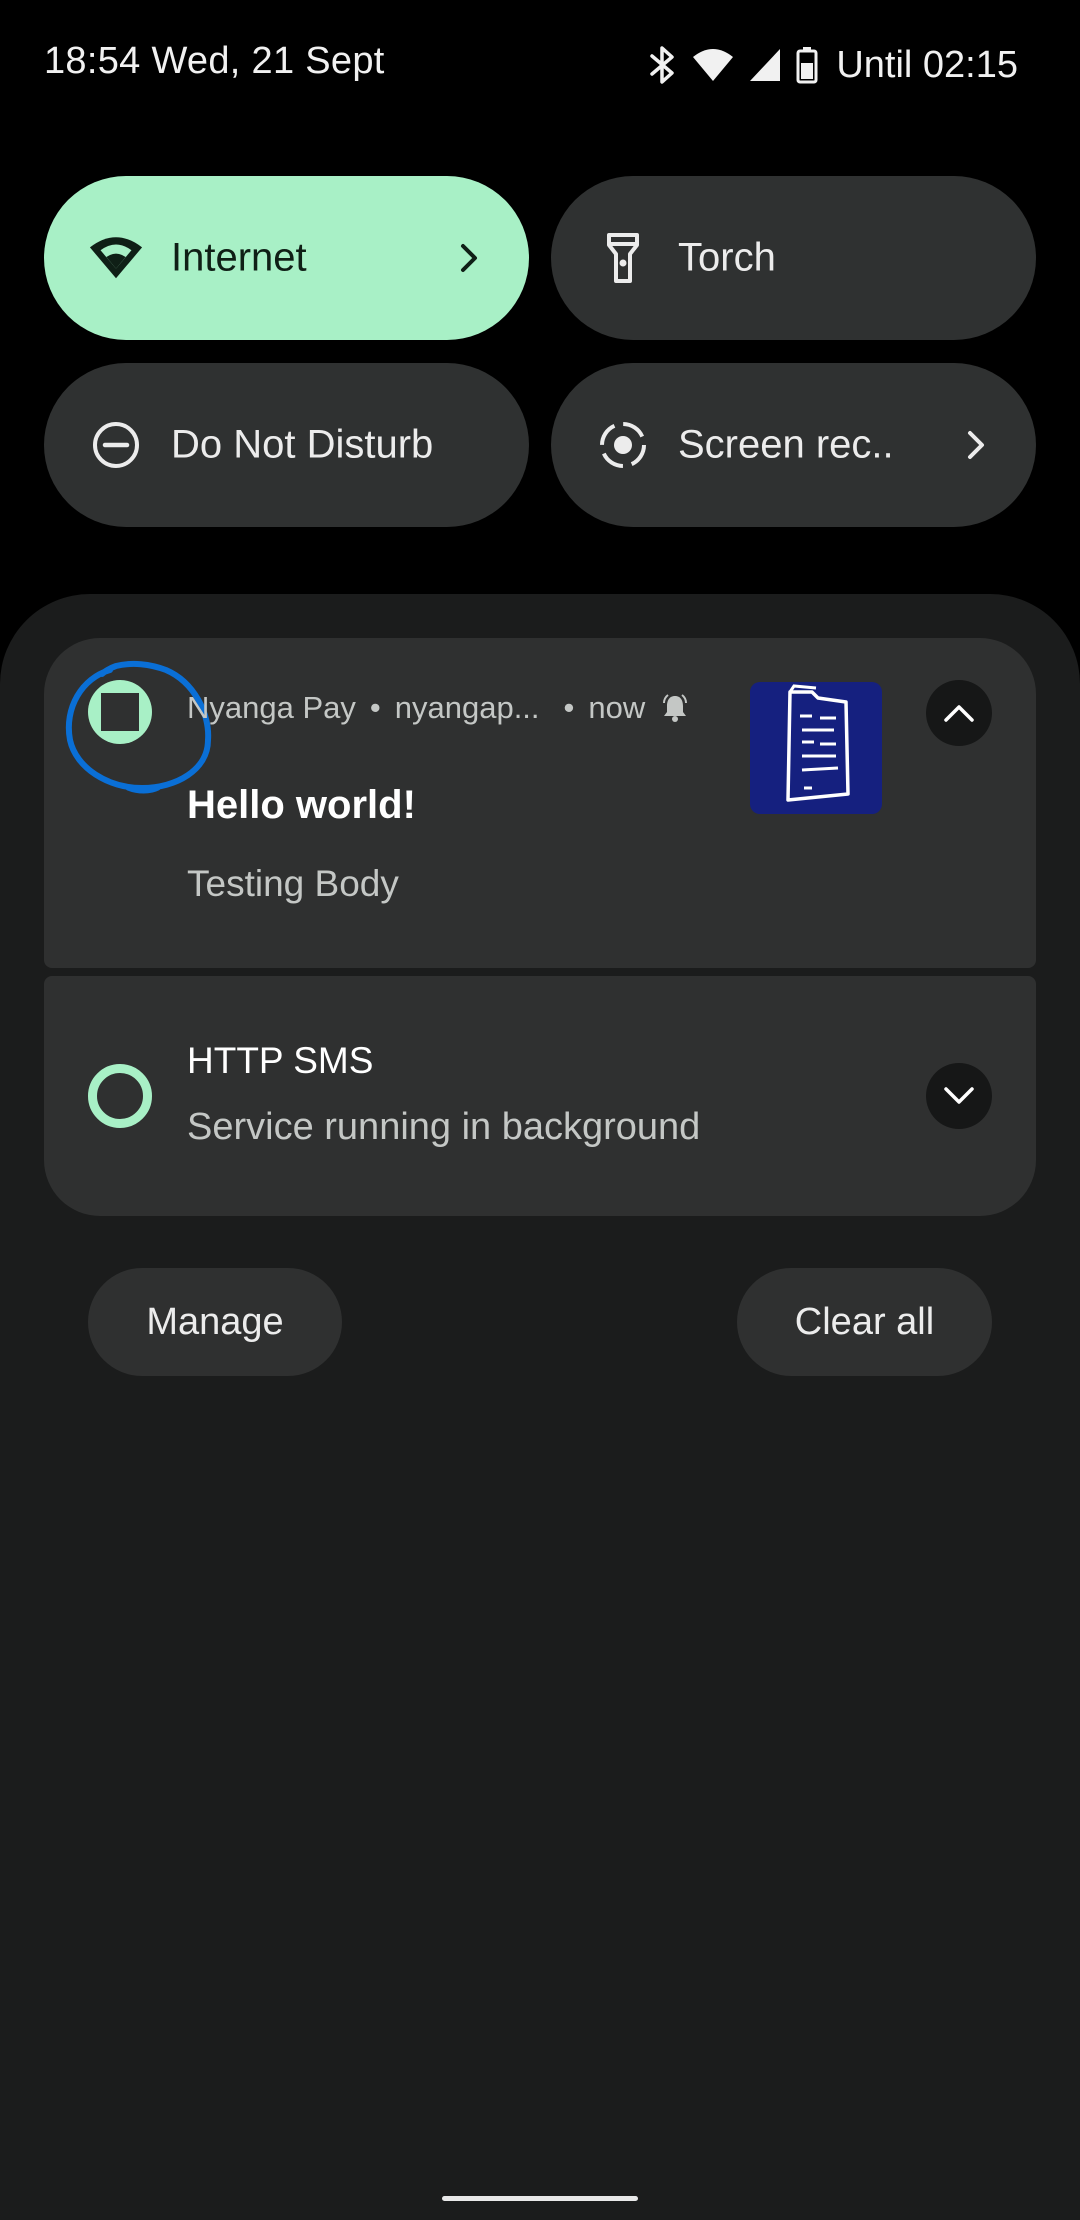  What do you see at coordinates (239, 257) in the screenshot?
I see `tile-internet-label: Internet` at bounding box center [239, 257].